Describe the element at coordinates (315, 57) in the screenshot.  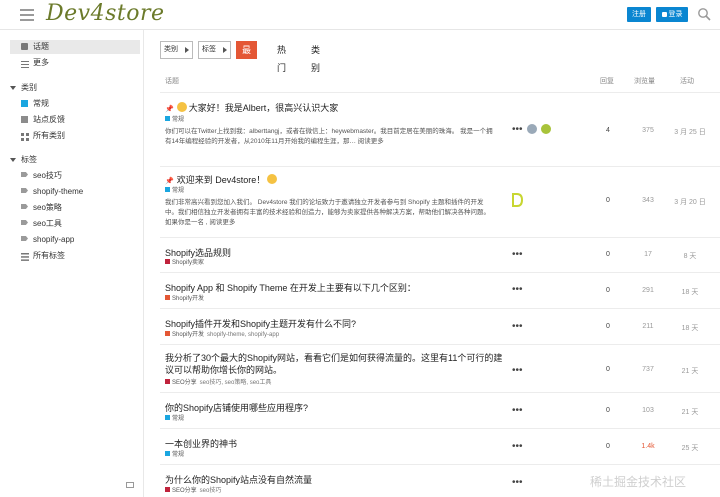
I see `tab-categories: 类别` at that location.